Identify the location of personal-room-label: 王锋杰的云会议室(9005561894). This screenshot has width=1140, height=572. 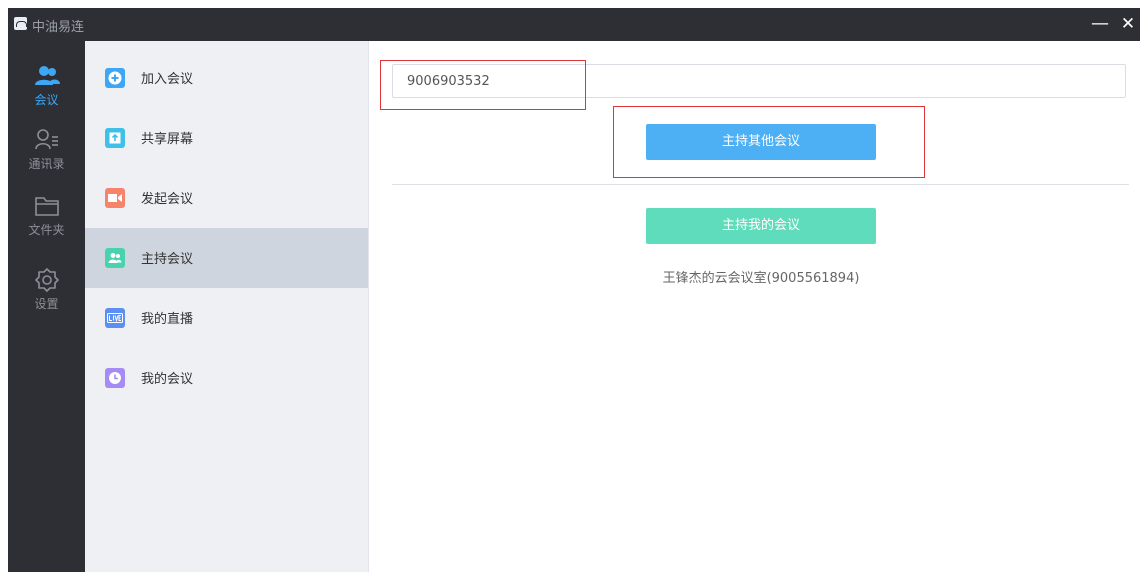
(761, 278).